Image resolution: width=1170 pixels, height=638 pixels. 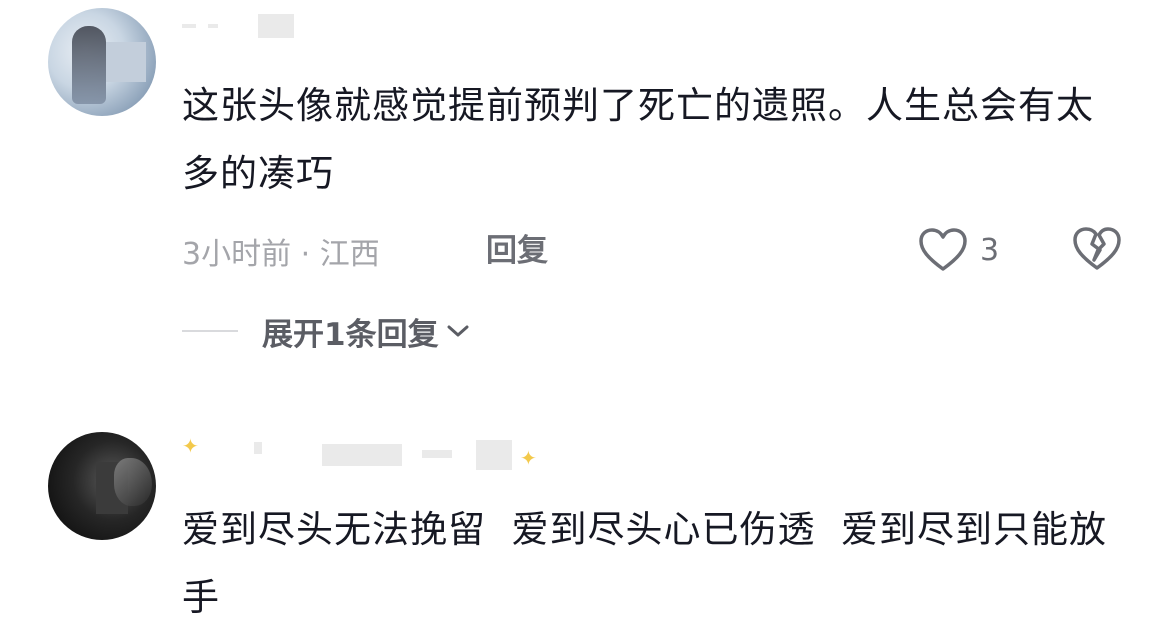 What do you see at coordinates (517, 251) in the screenshot?
I see `reply-button: 回复` at bounding box center [517, 251].